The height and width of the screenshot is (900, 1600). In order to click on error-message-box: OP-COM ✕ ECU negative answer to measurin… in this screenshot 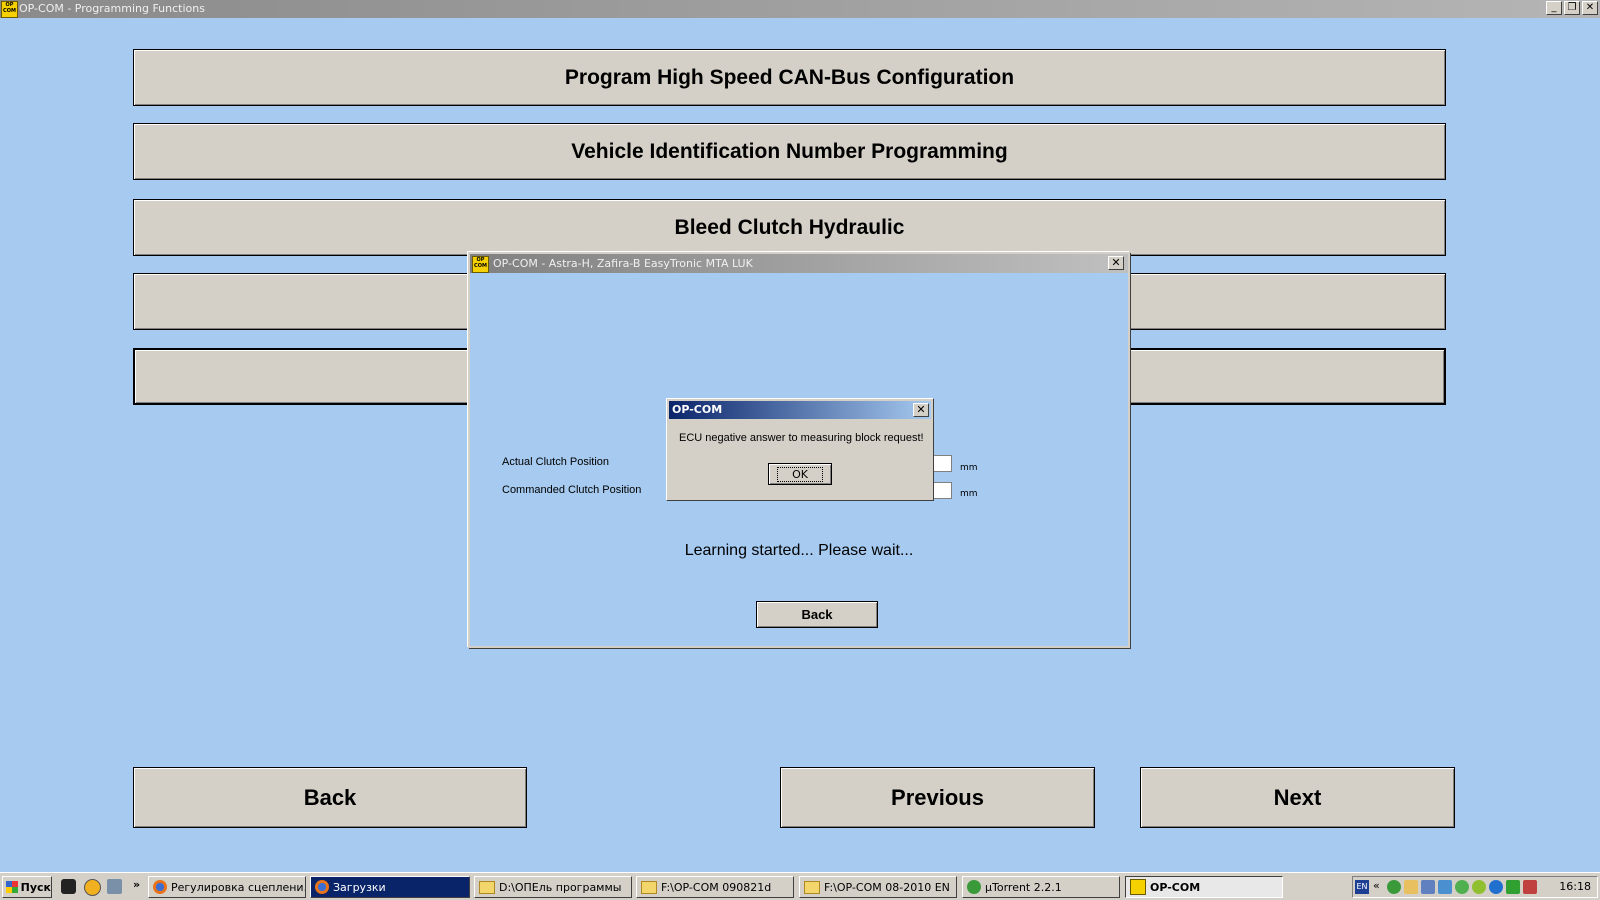, I will do `click(800, 449)`.